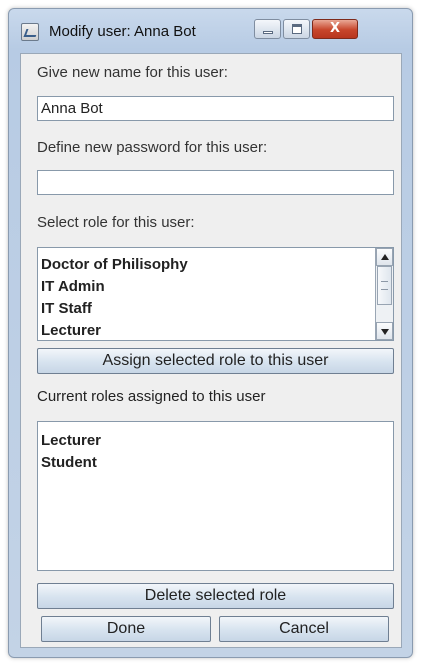 The image size is (423, 666). What do you see at coordinates (304, 629) in the screenshot?
I see `cancel-button: Cancel` at bounding box center [304, 629].